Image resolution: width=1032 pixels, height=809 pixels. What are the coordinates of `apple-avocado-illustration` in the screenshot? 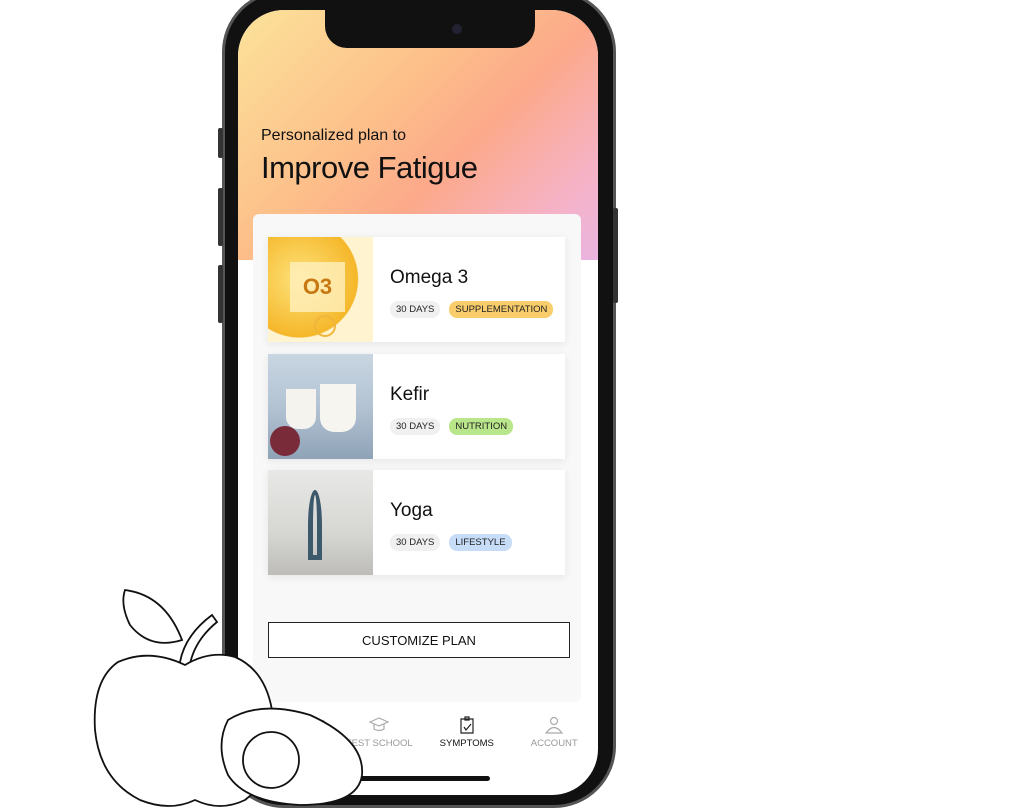 It's located at (228, 698).